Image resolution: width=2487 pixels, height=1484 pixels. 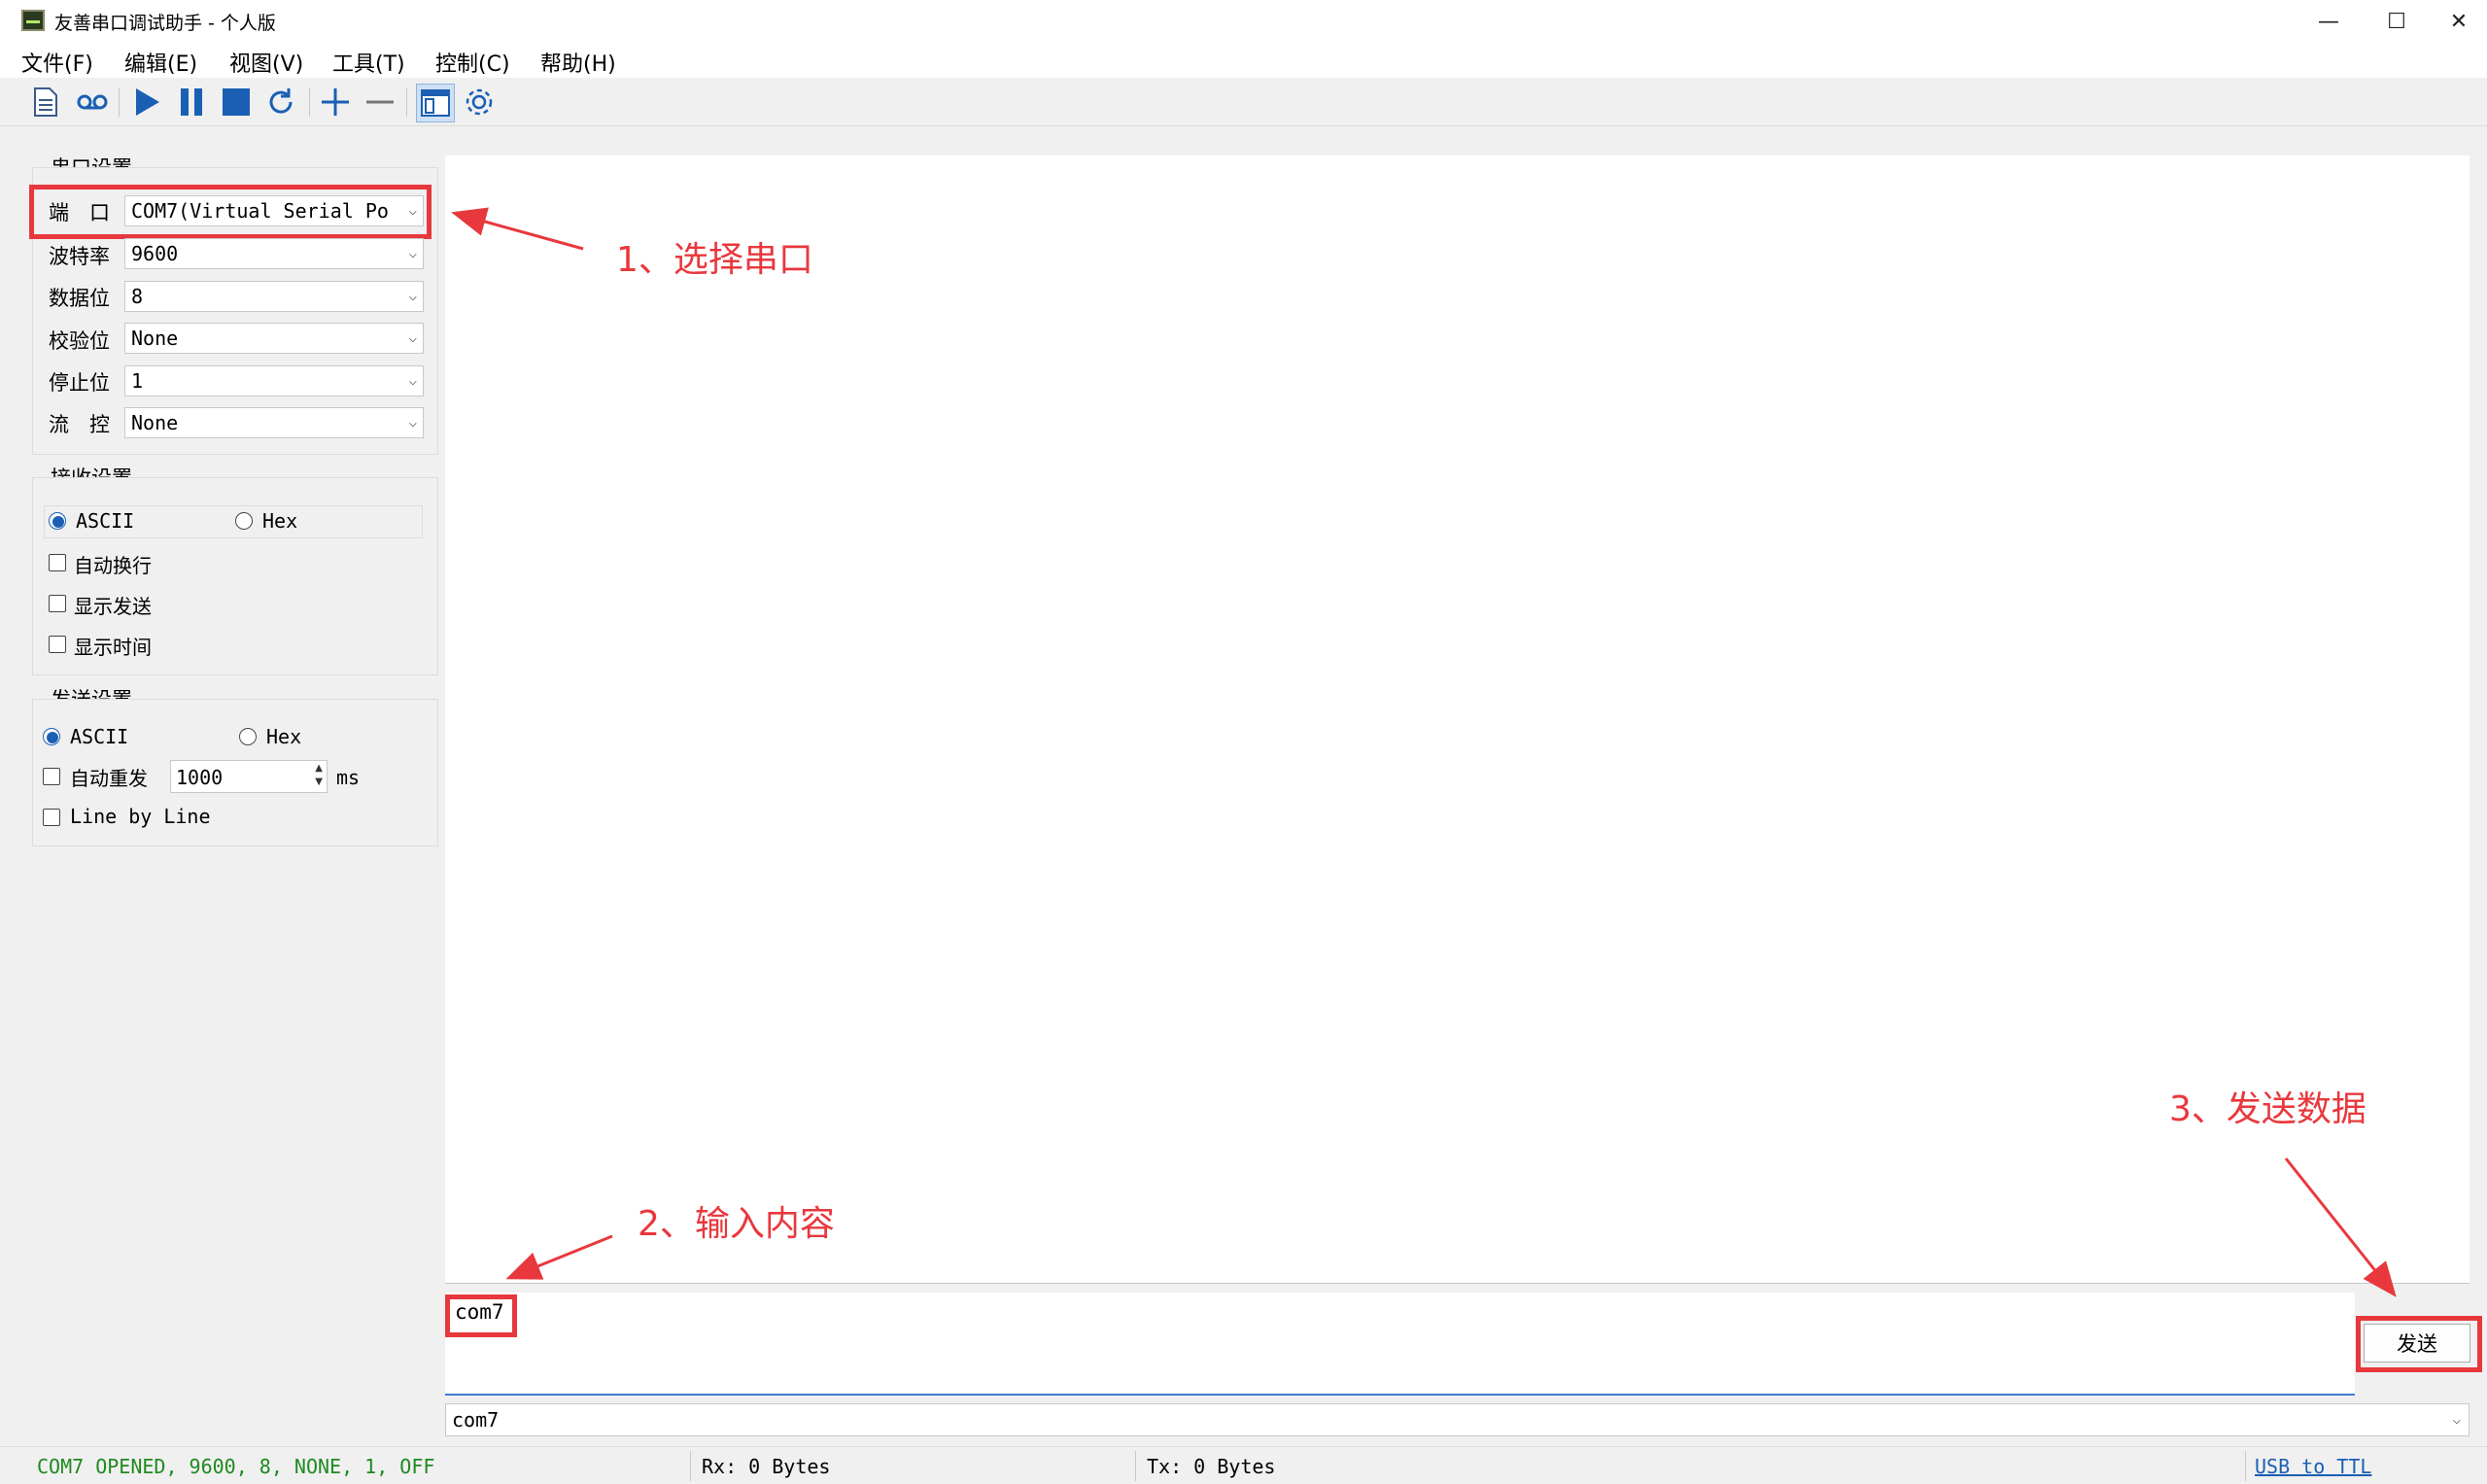 I want to click on record-icon, so click(x=93, y=102).